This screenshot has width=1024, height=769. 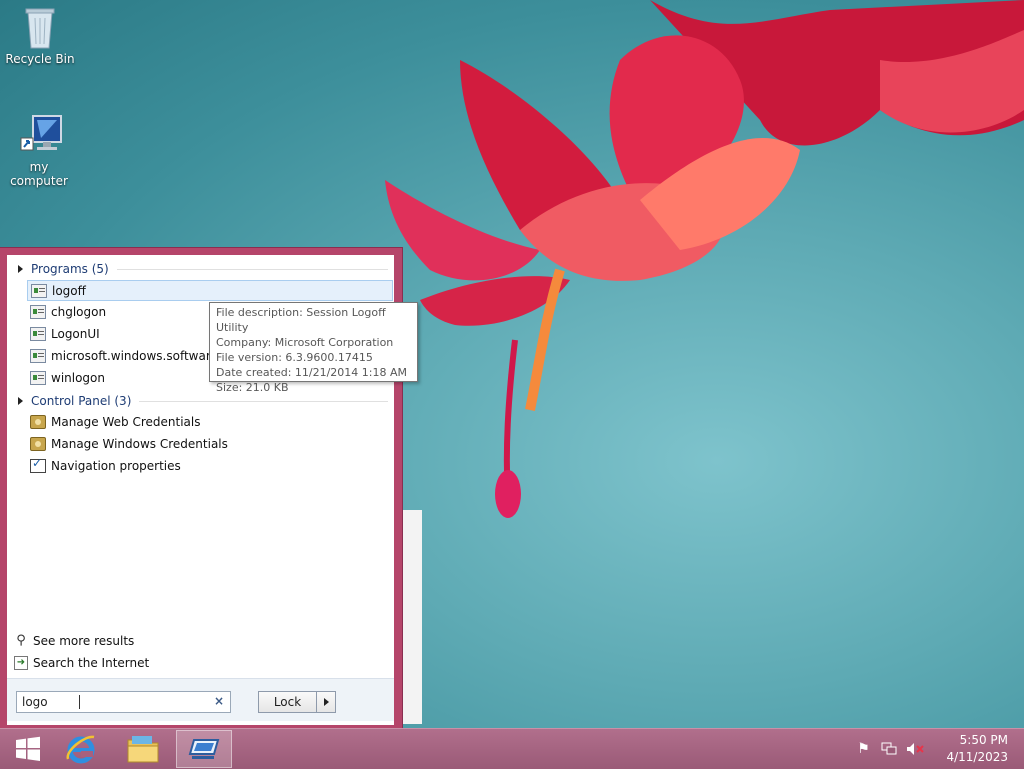 What do you see at coordinates (294, 357) in the screenshot?
I see `tooltip-line: File version: 6.3.9600.17415` at bounding box center [294, 357].